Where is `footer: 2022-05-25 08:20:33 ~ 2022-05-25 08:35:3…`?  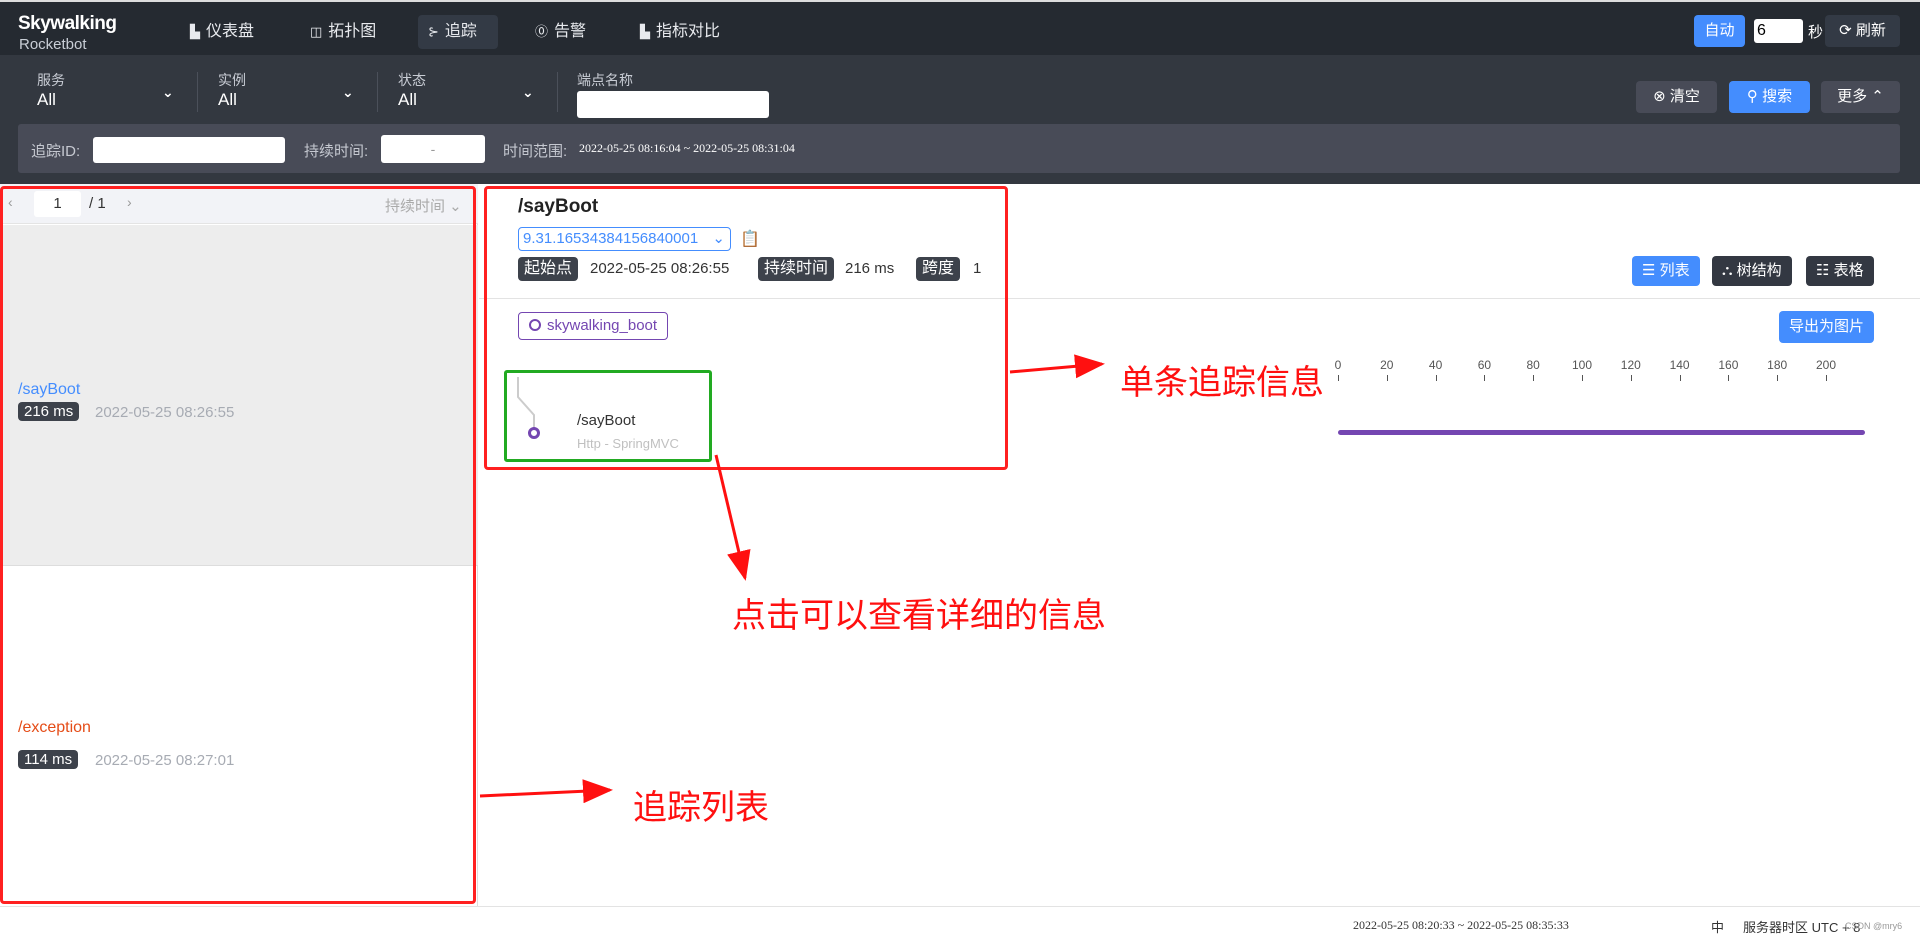
footer: 2022-05-25 08:20:33 ~ 2022-05-25 08:35:3… is located at coordinates (960, 924).